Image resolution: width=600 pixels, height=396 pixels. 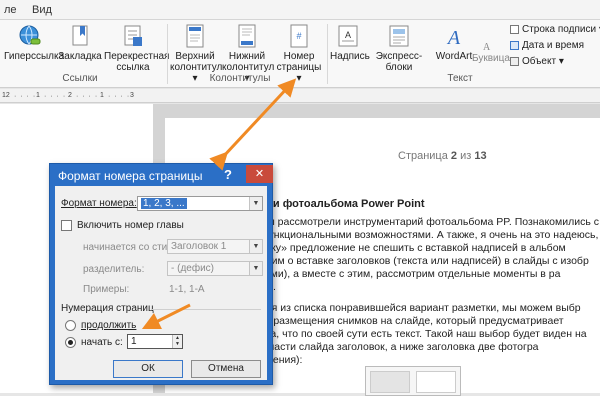 I want to click on cancel-button: Отмена, so click(x=226, y=369).